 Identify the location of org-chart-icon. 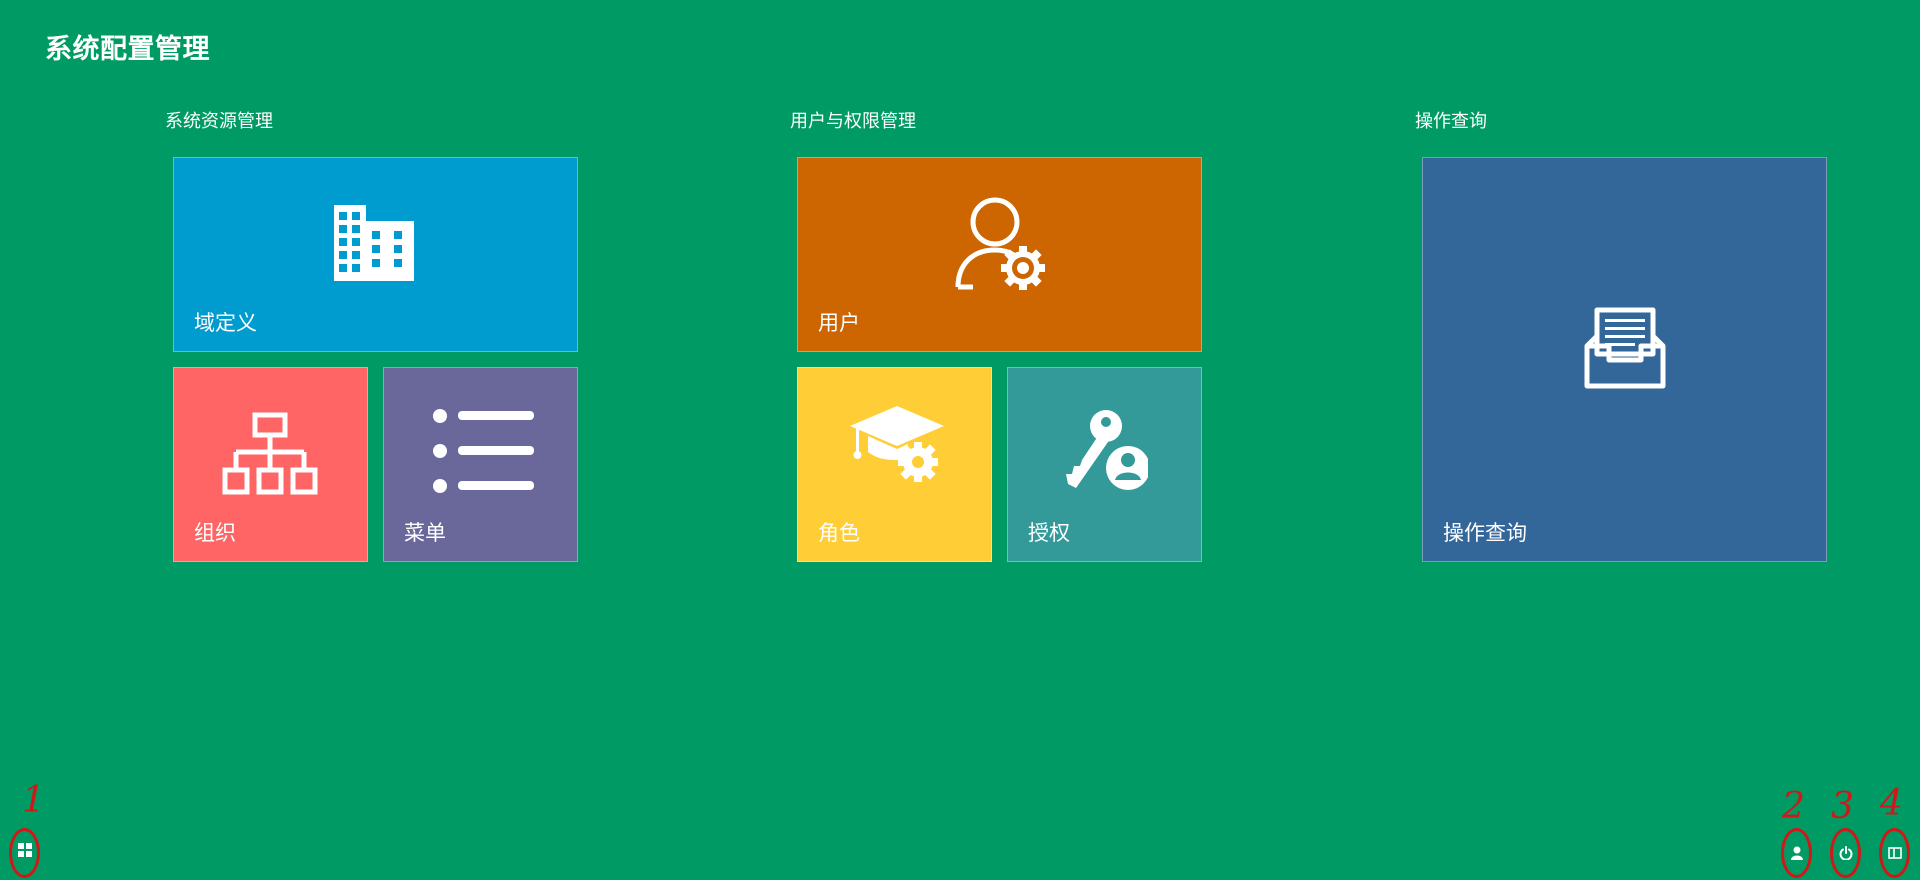
(270, 453).